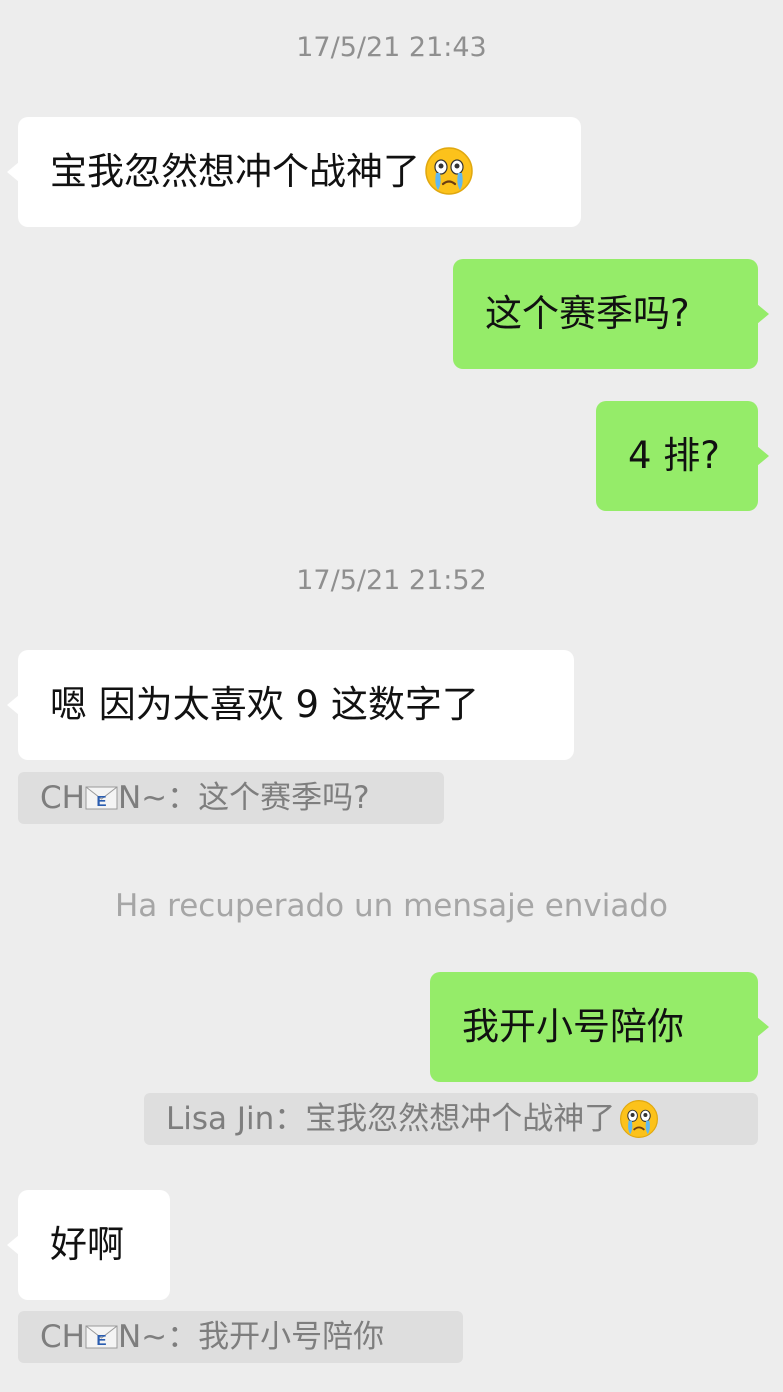  What do you see at coordinates (391, 47) in the screenshot?
I see `timestamp: 17/5/21 21:43` at bounding box center [391, 47].